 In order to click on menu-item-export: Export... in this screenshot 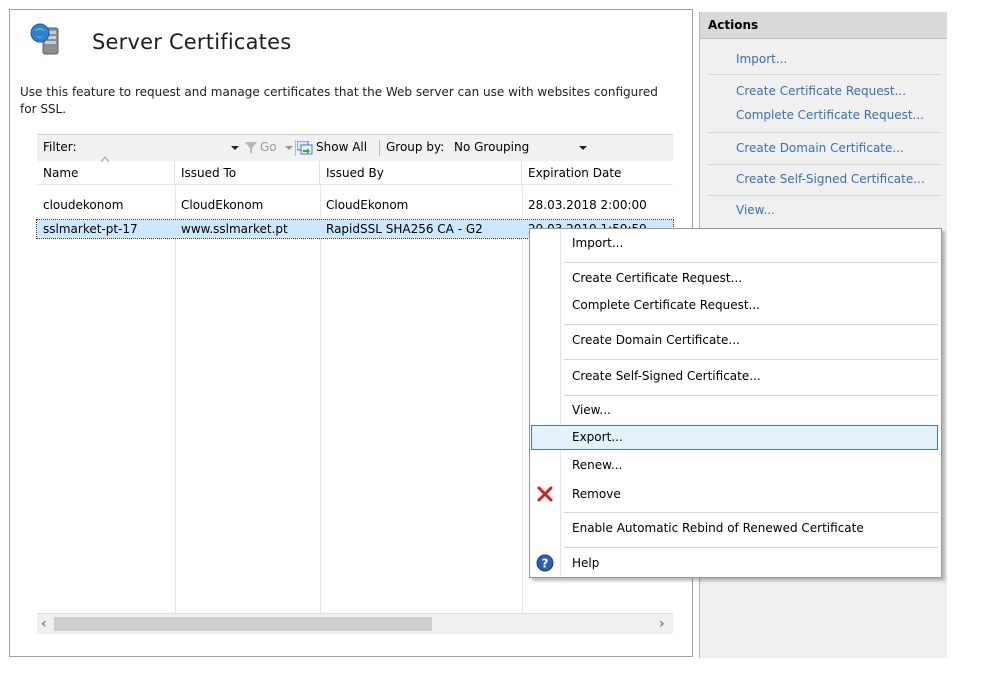, I will do `click(597, 437)`.